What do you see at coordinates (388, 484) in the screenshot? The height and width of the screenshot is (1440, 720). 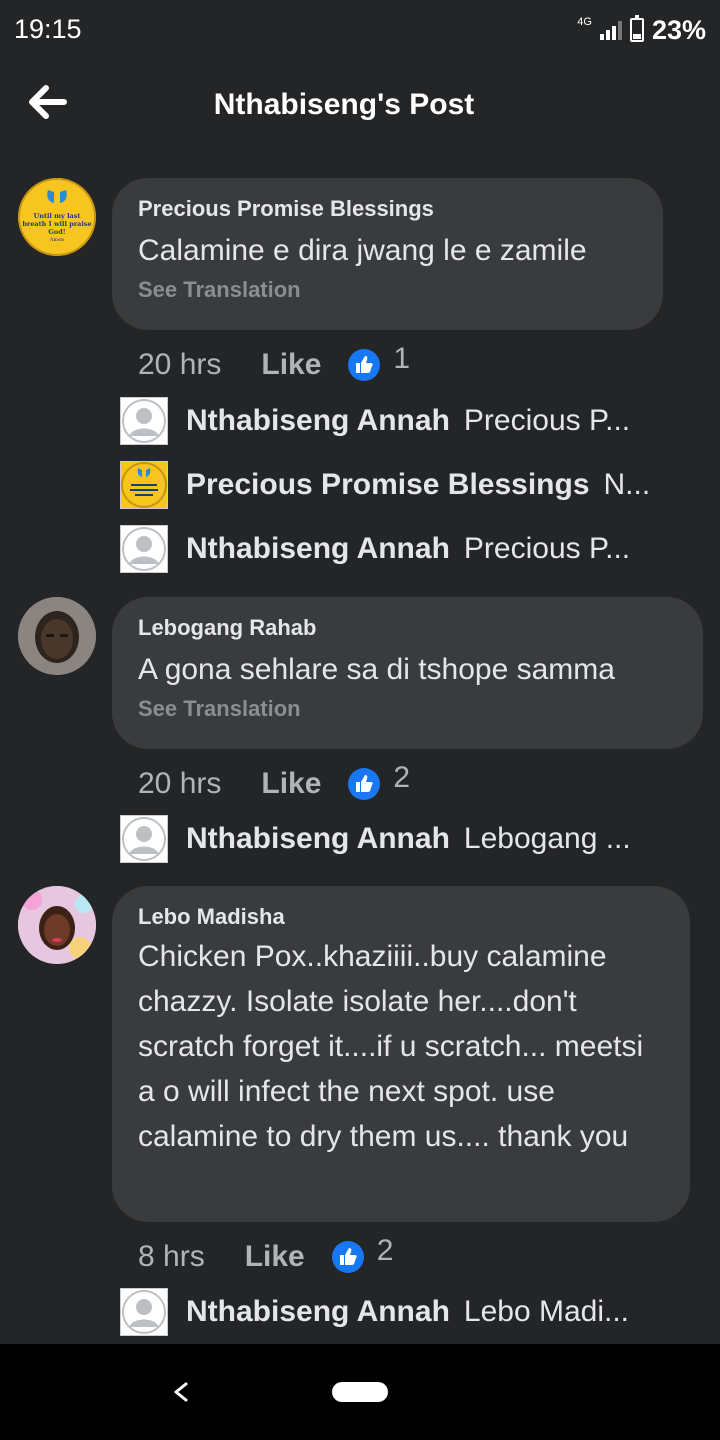 I see `reply-author: Precious Promise Blessings` at bounding box center [388, 484].